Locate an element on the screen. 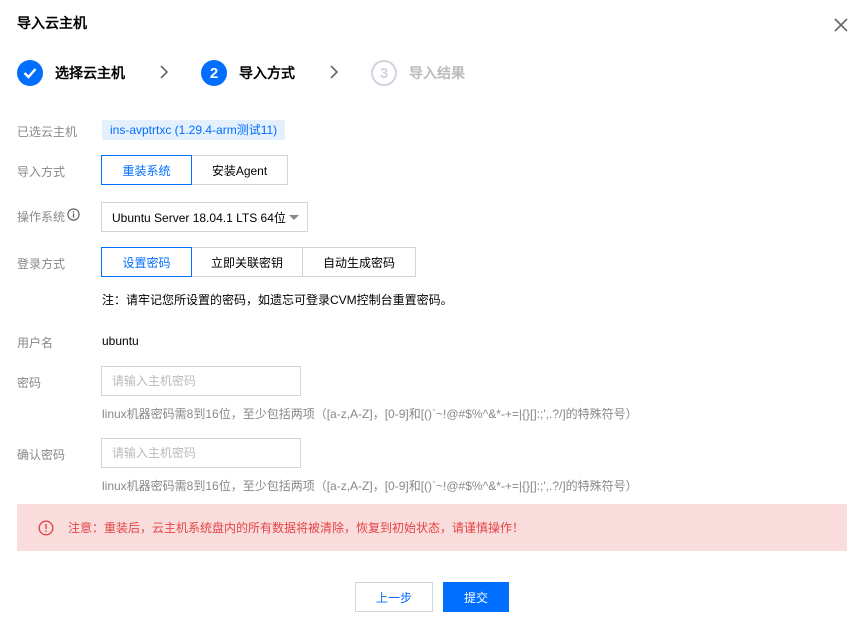 This screenshot has height=619, width=864. step-number: 2 is located at coordinates (214, 73).